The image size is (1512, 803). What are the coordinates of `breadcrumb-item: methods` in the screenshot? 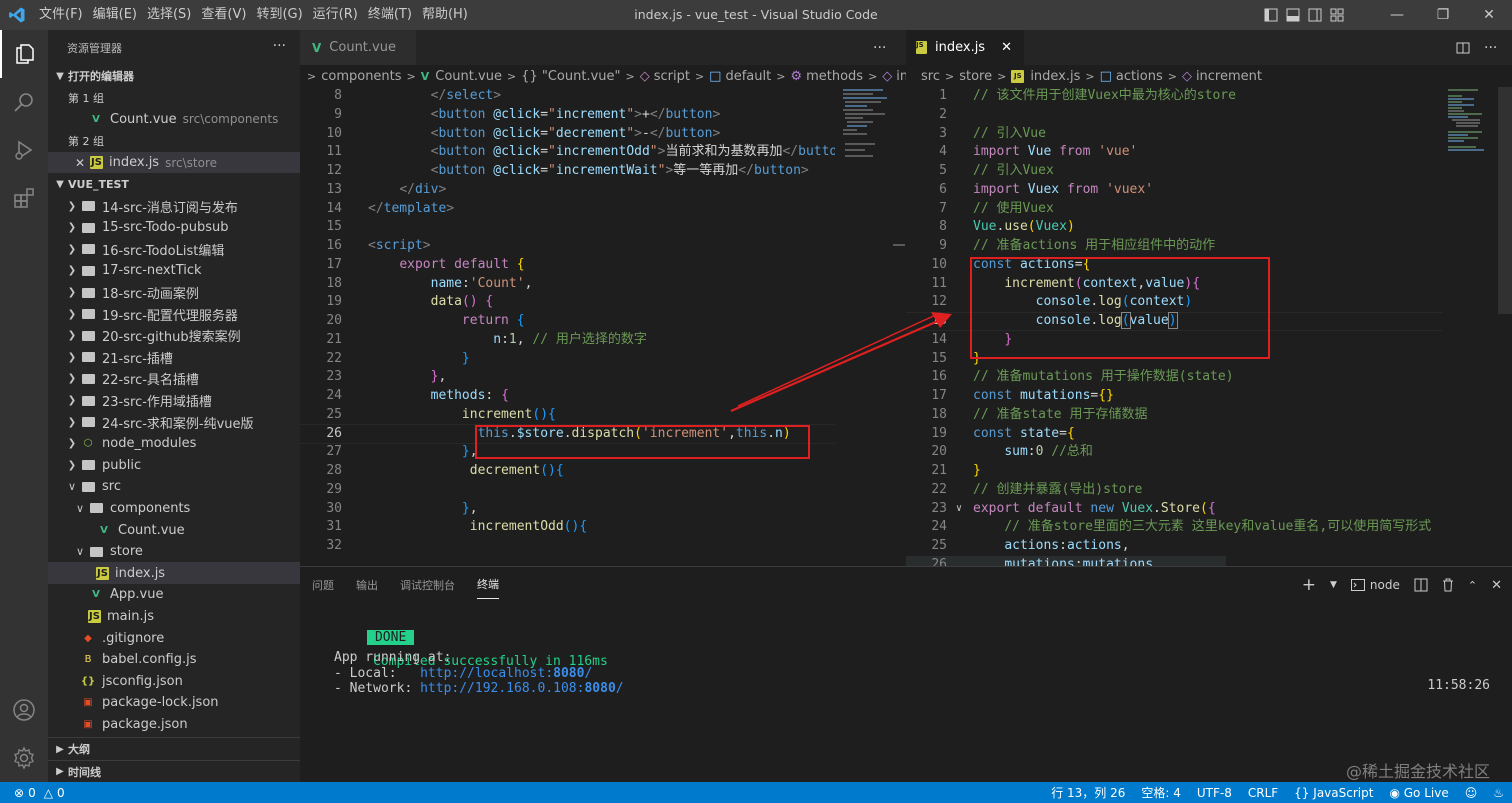 It's located at (834, 76).